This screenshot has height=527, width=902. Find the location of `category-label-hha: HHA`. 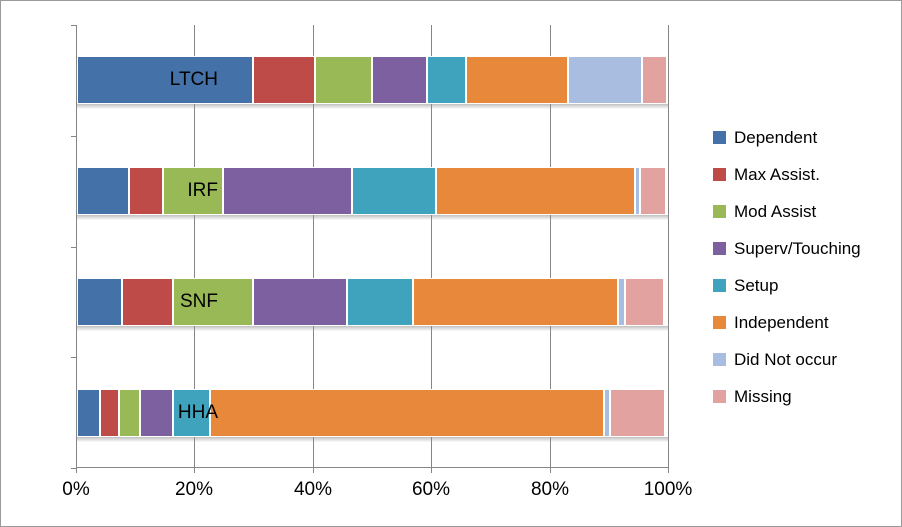

category-label-hha: HHA is located at coordinates (197, 412).